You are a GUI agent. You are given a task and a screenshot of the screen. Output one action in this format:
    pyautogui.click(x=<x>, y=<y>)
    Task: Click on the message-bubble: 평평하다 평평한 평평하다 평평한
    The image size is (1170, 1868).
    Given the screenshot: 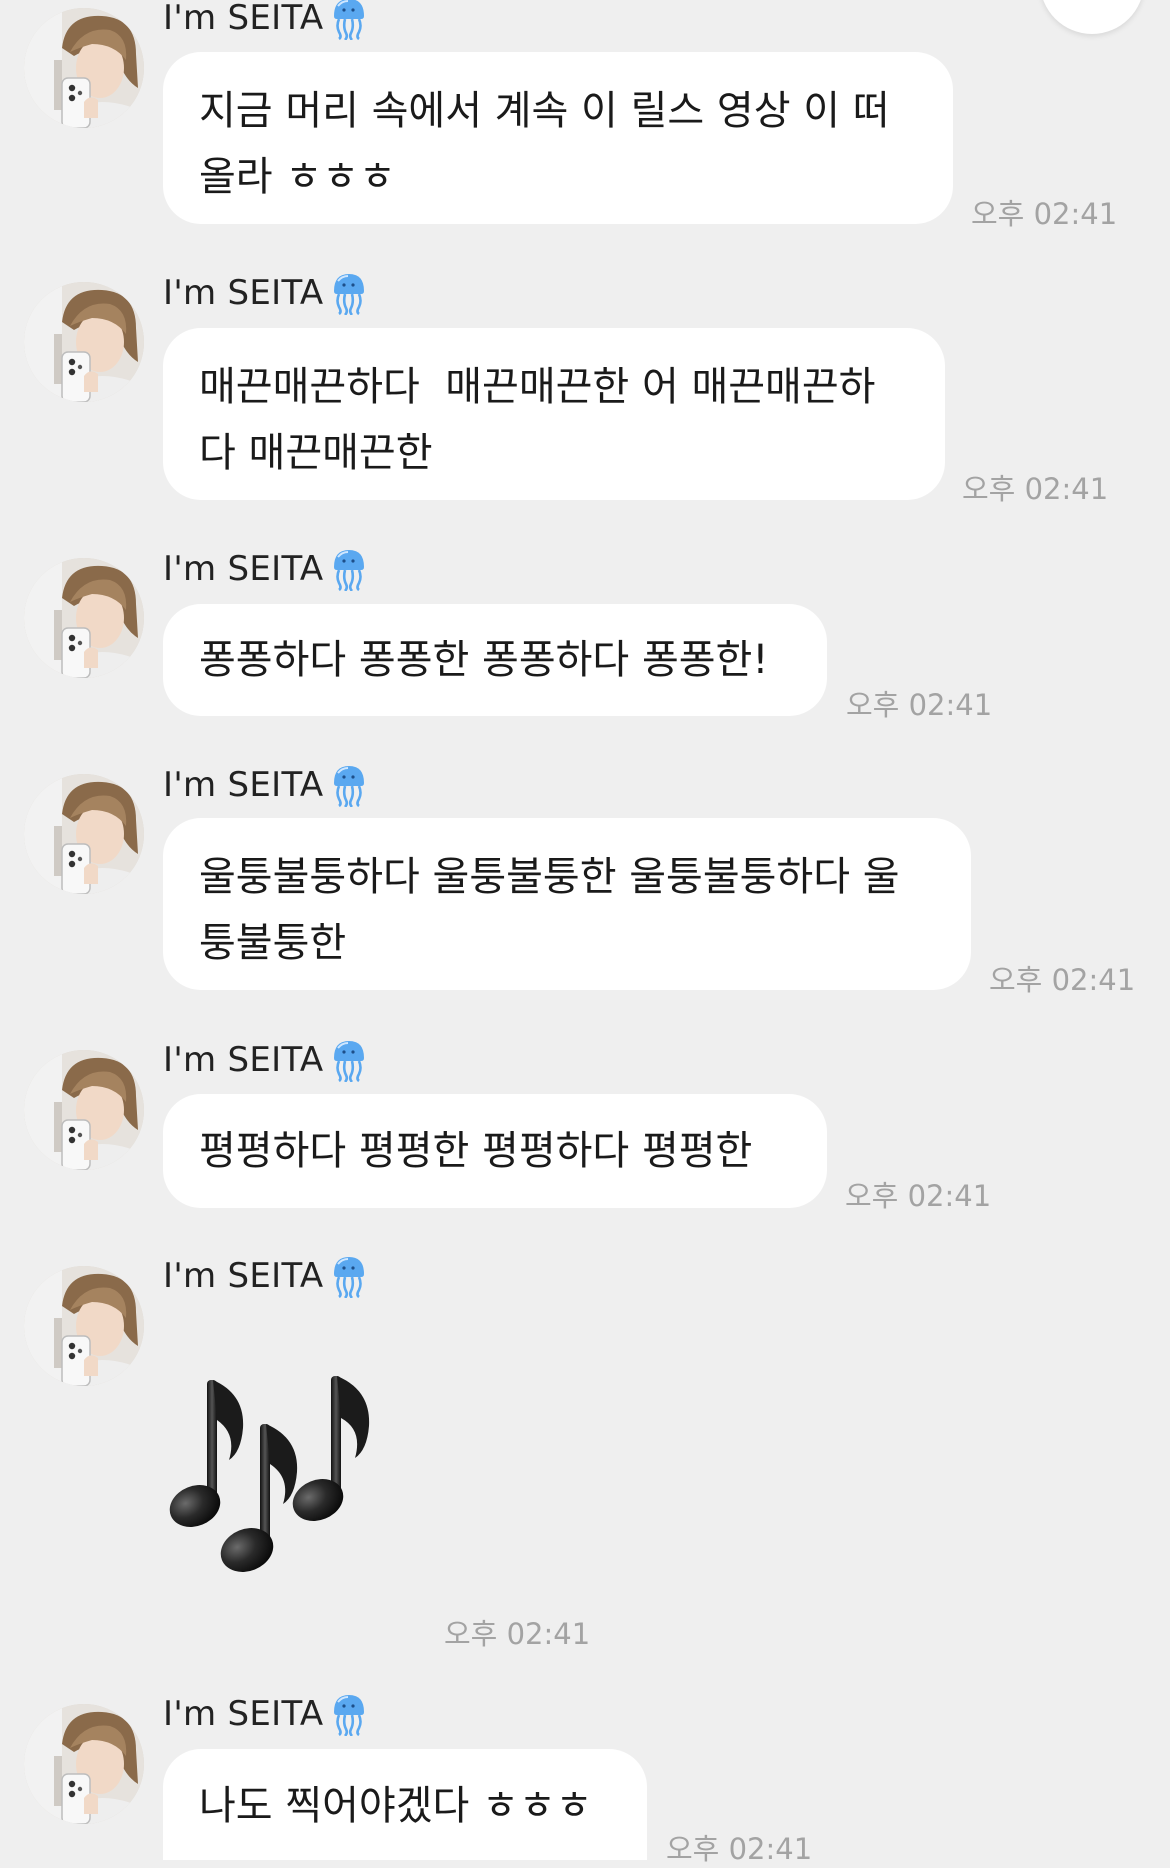 What is the action you would take?
    pyautogui.click(x=495, y=1151)
    